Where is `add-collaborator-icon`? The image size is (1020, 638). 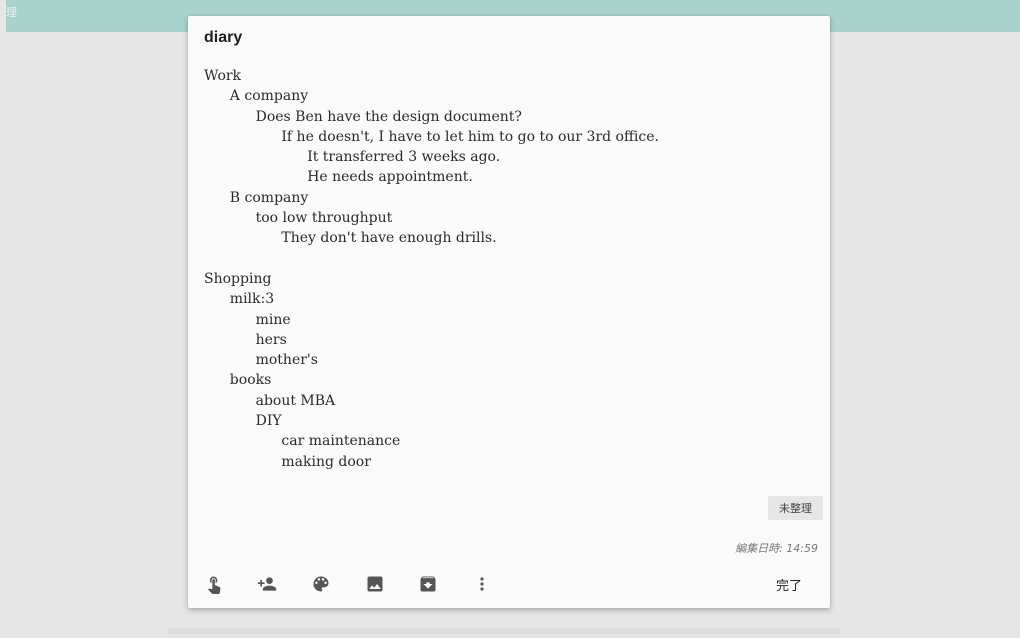
add-collaborator-icon is located at coordinates (267, 584).